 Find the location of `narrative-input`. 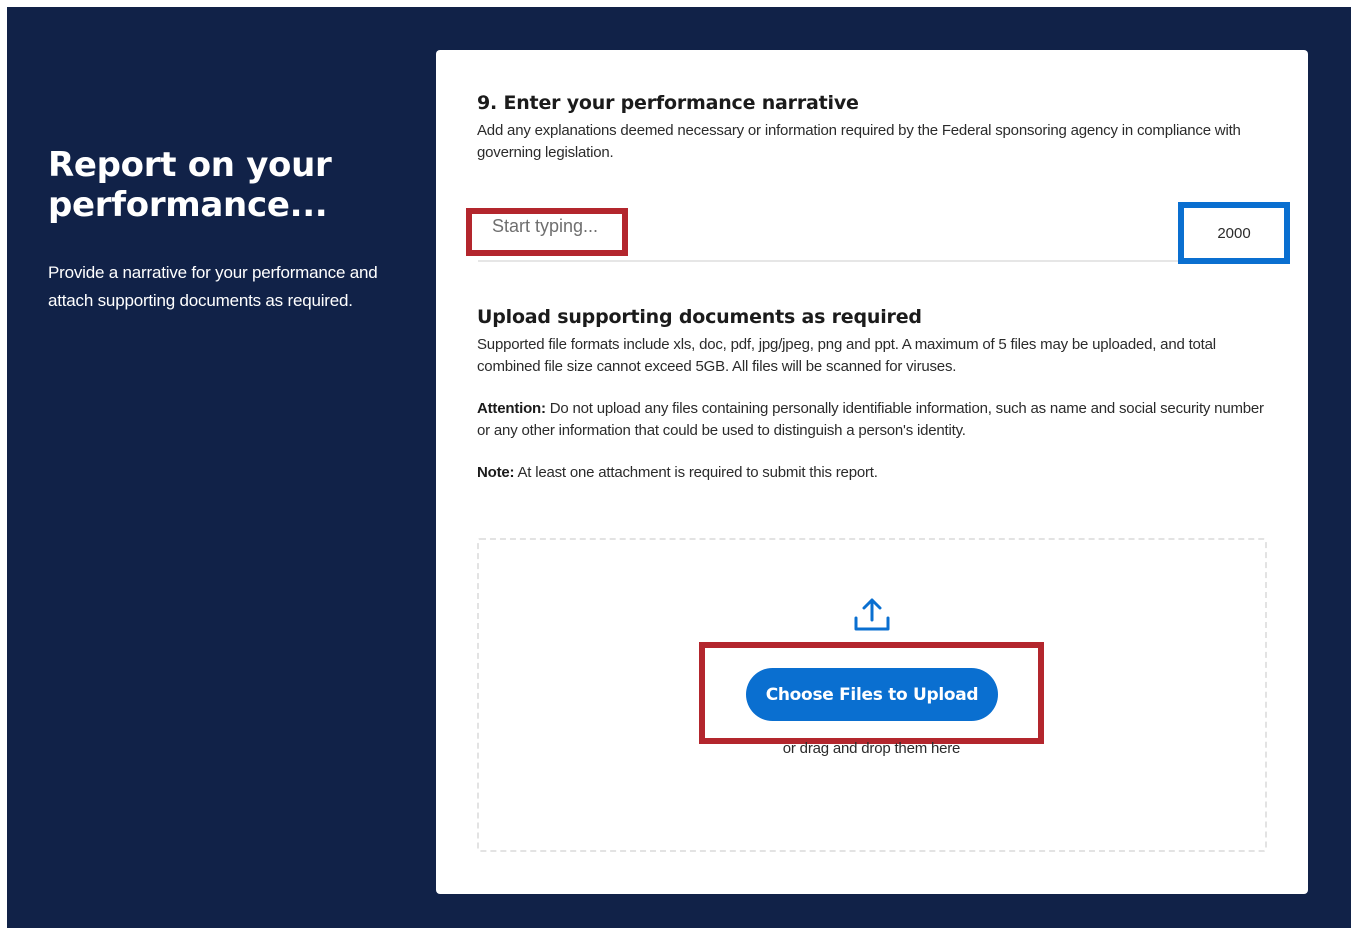

narrative-input is located at coordinates (766, 226).